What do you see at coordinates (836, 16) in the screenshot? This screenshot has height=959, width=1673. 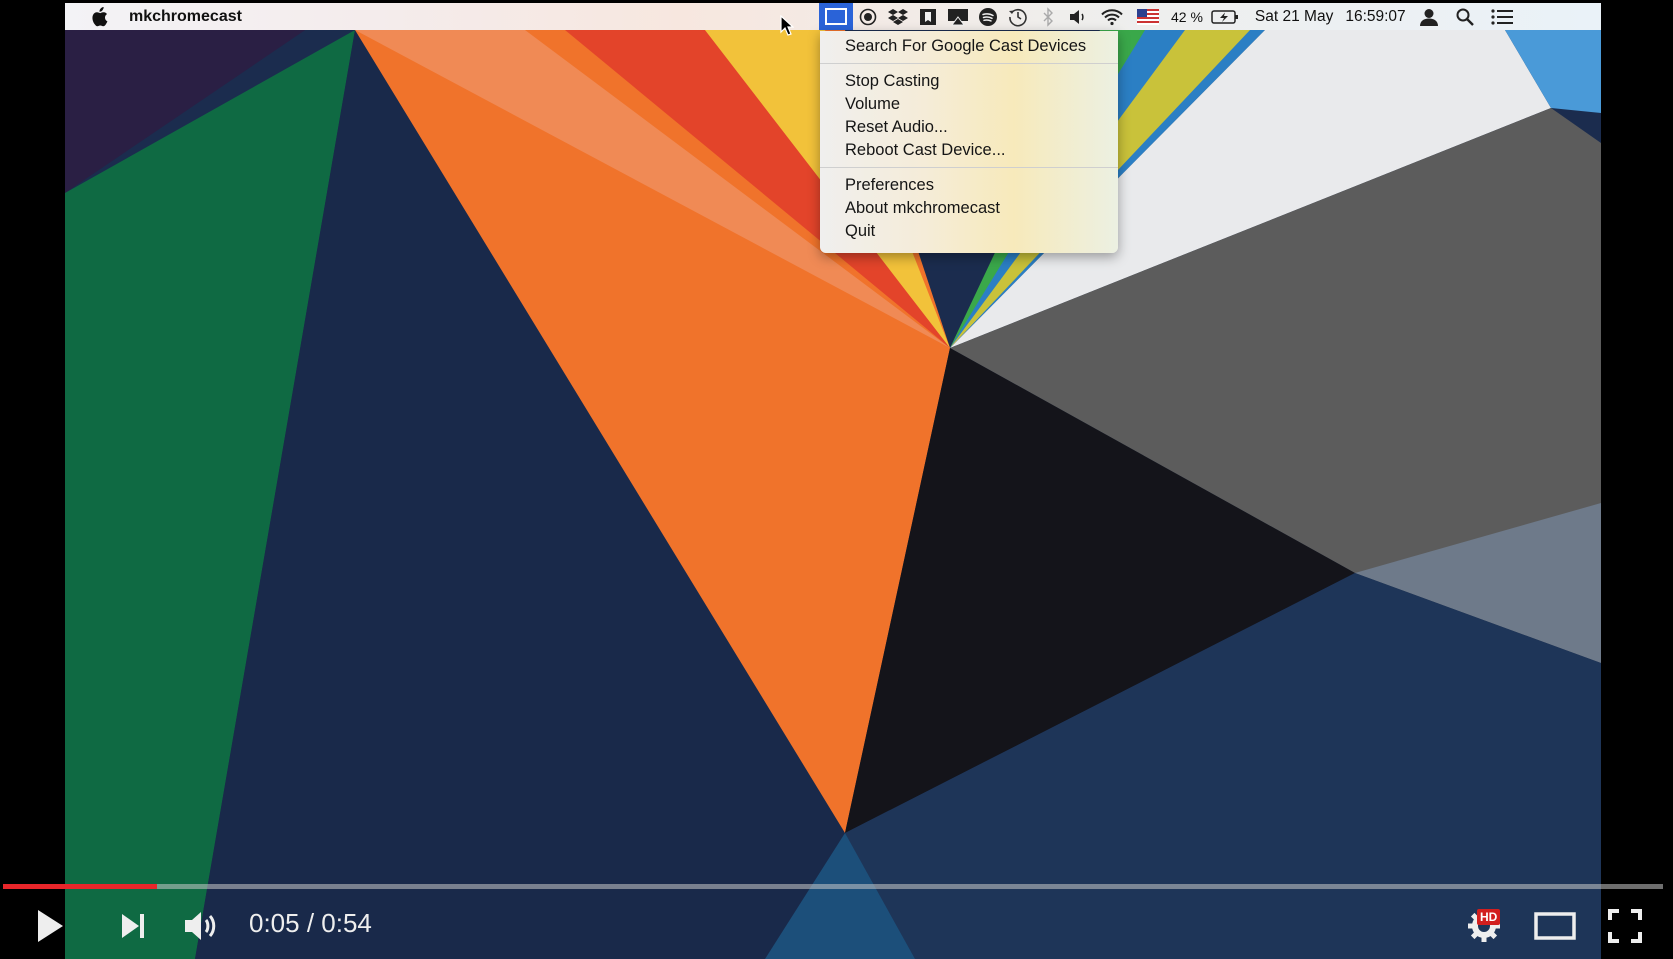 I see `cast-icon` at bounding box center [836, 16].